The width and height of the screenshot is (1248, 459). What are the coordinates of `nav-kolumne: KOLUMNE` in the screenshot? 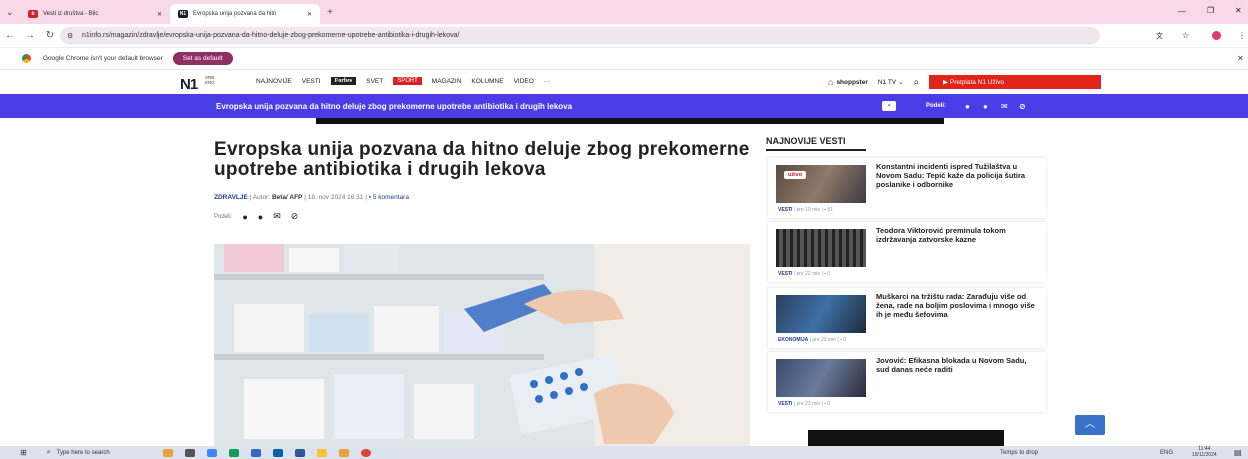 It's located at (487, 81).